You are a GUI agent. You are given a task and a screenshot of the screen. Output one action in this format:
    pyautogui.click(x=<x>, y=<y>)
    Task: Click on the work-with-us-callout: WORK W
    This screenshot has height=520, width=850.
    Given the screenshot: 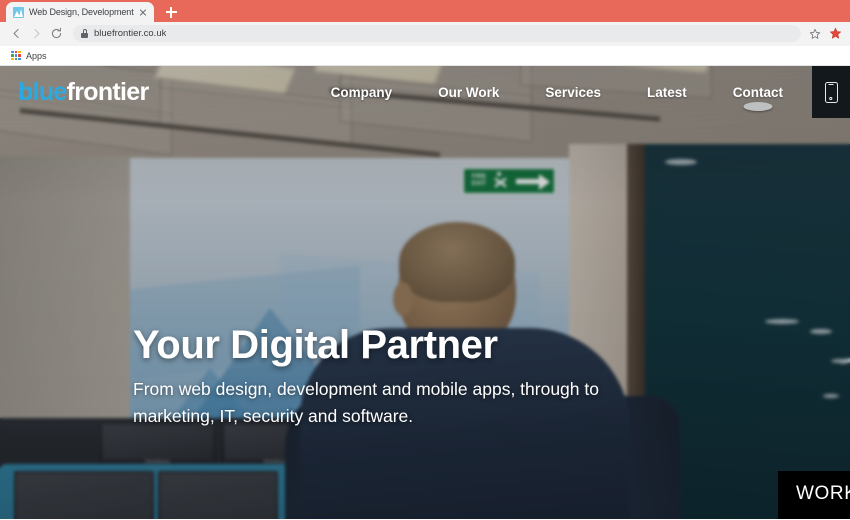 What is the action you would take?
    pyautogui.click(x=814, y=495)
    